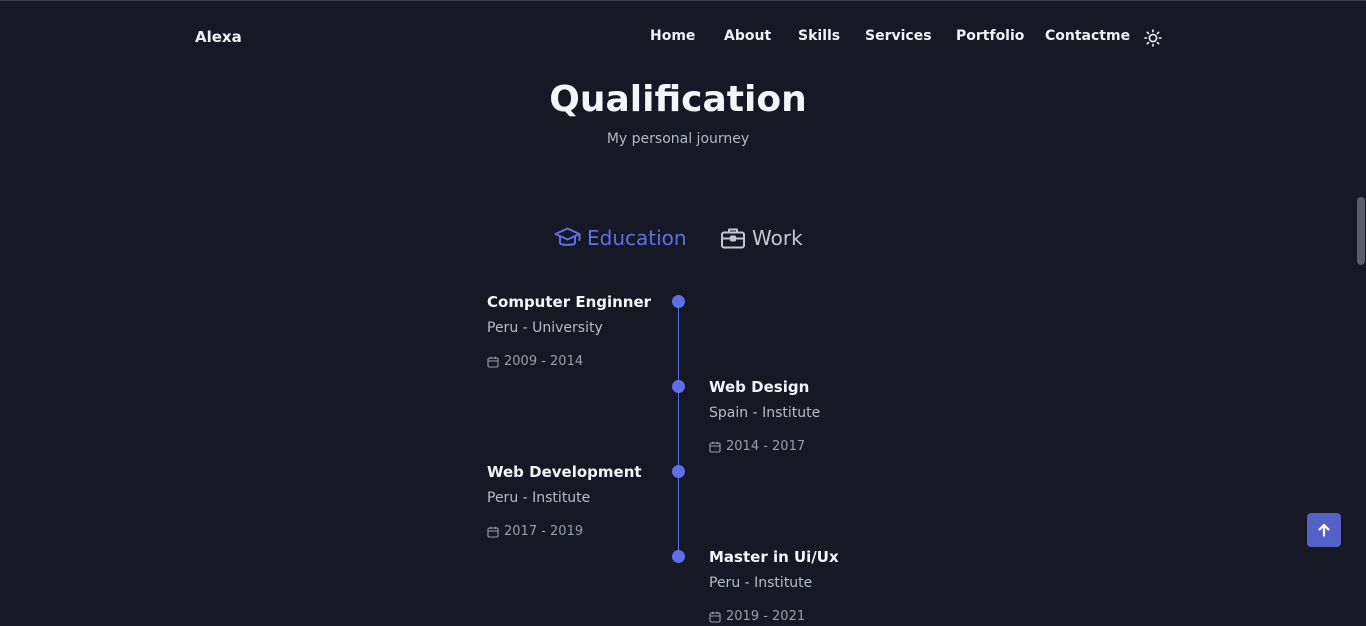  Describe the element at coordinates (774, 557) in the screenshot. I see `entry-title: Master in Ui/Ux` at that location.